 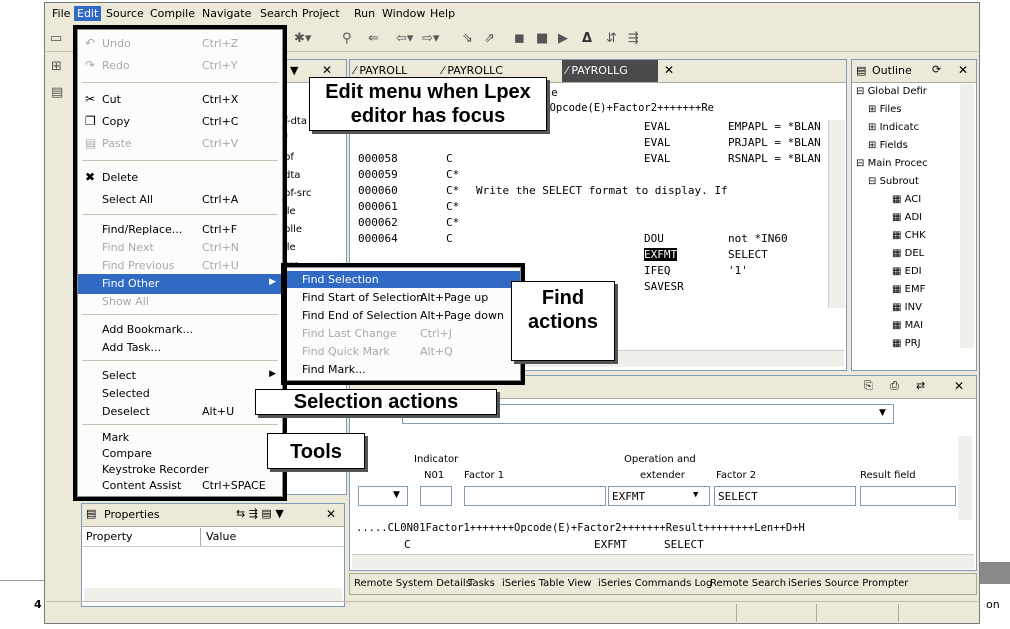 What do you see at coordinates (373, 38) in the screenshot?
I see `navigate-back-icon: ⇐` at bounding box center [373, 38].